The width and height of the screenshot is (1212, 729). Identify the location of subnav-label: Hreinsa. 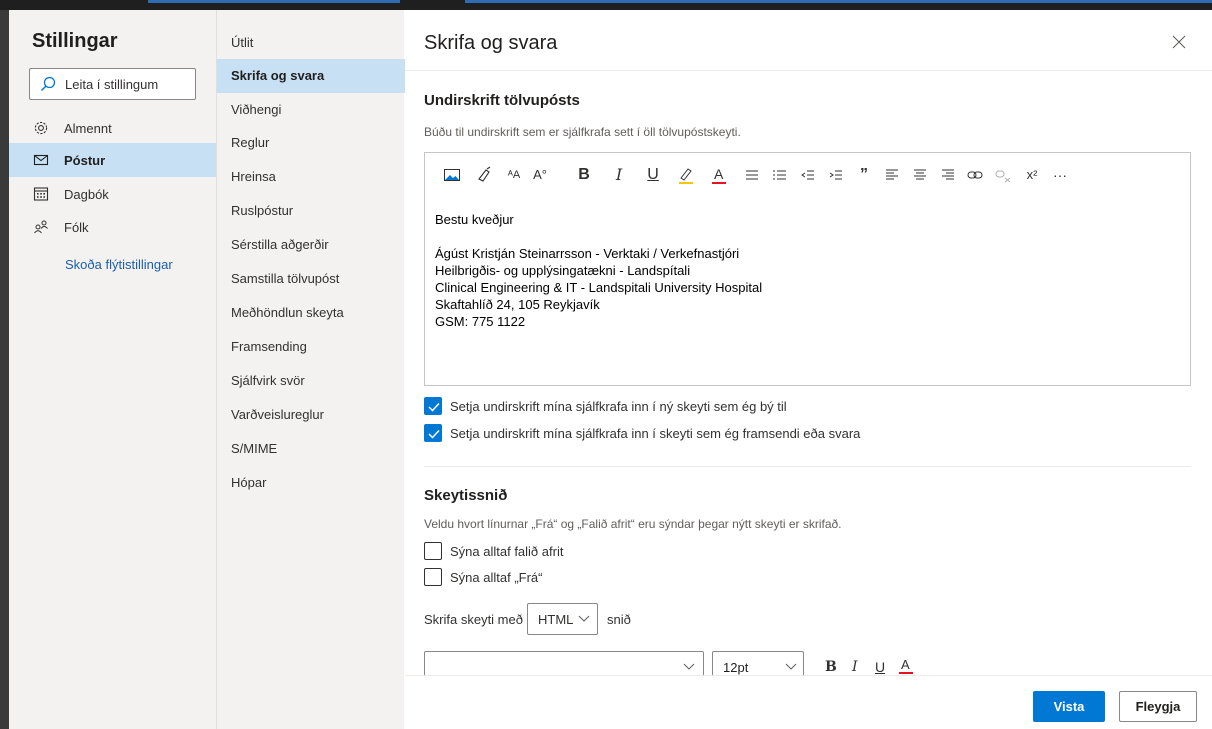
(253, 176).